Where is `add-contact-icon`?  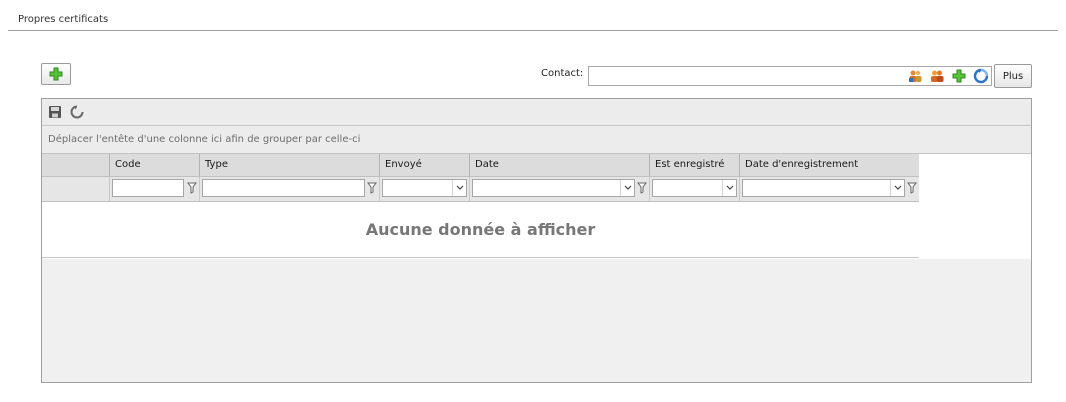
add-contact-icon is located at coordinates (959, 76).